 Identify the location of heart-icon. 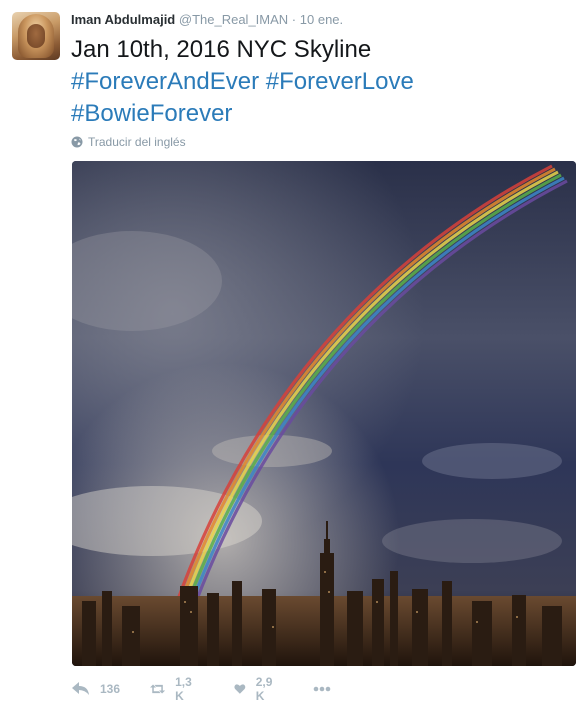
(240, 689).